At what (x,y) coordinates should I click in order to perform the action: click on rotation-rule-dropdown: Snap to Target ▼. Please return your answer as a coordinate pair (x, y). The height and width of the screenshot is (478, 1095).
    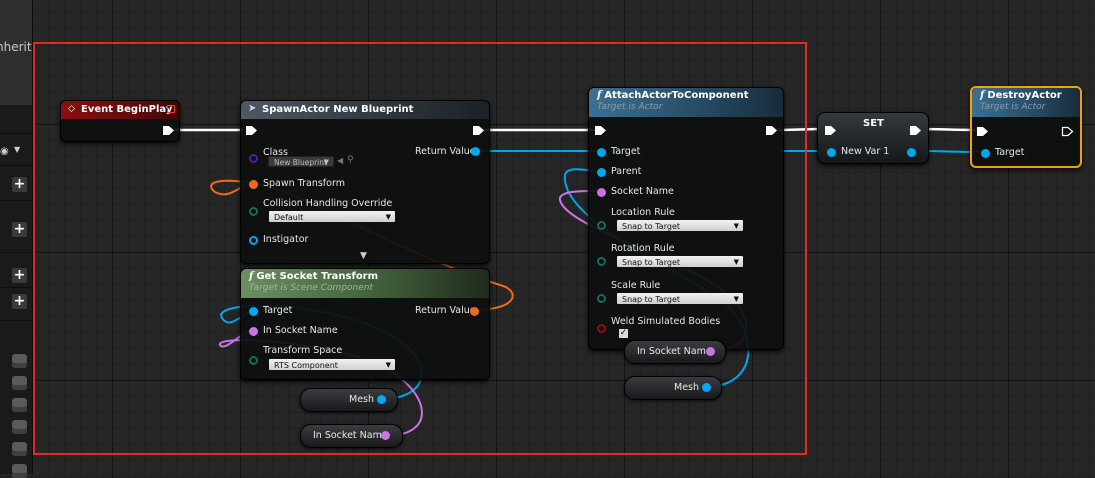
    Looking at the image, I should click on (680, 261).